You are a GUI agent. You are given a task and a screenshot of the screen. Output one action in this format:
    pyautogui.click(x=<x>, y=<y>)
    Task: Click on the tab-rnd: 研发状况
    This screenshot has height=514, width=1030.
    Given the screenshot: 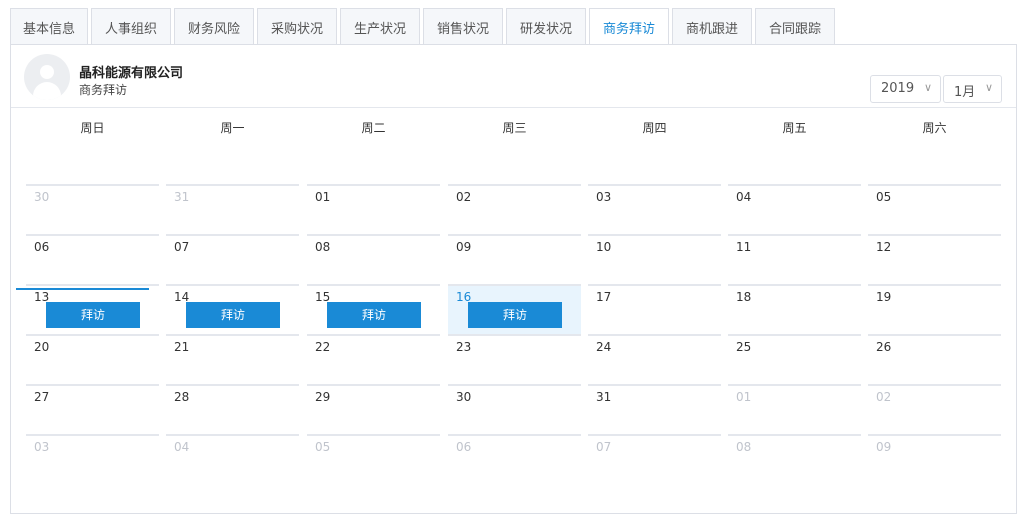 What is the action you would take?
    pyautogui.click(x=546, y=26)
    